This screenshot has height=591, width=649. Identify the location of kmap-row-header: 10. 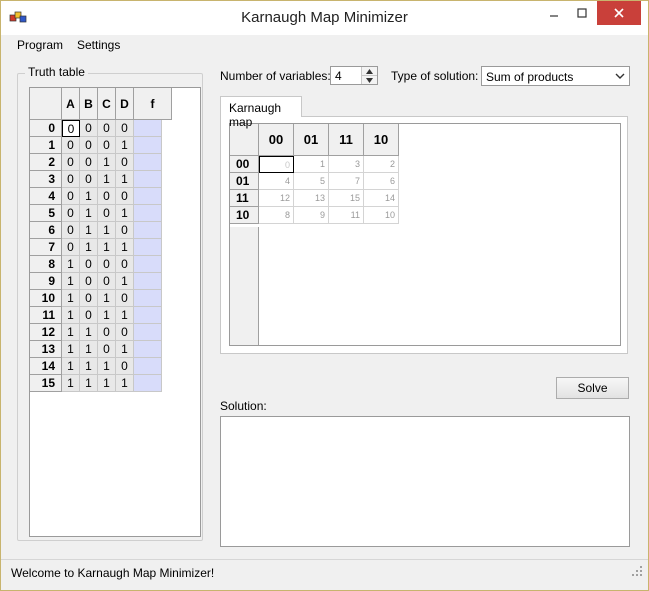
(244, 215).